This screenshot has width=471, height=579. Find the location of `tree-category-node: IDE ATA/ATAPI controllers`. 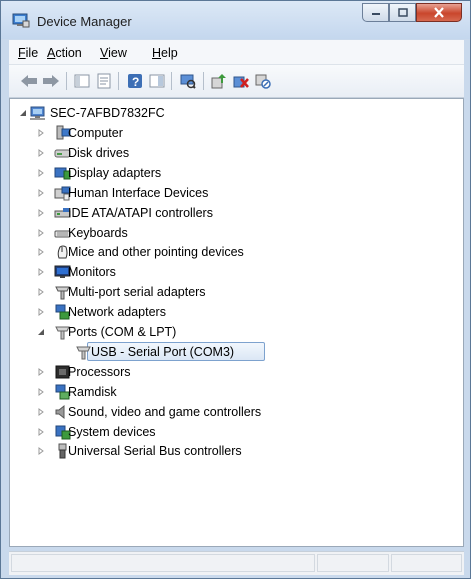

tree-category-node: IDE ATA/ATAPI controllers is located at coordinates (235, 213).